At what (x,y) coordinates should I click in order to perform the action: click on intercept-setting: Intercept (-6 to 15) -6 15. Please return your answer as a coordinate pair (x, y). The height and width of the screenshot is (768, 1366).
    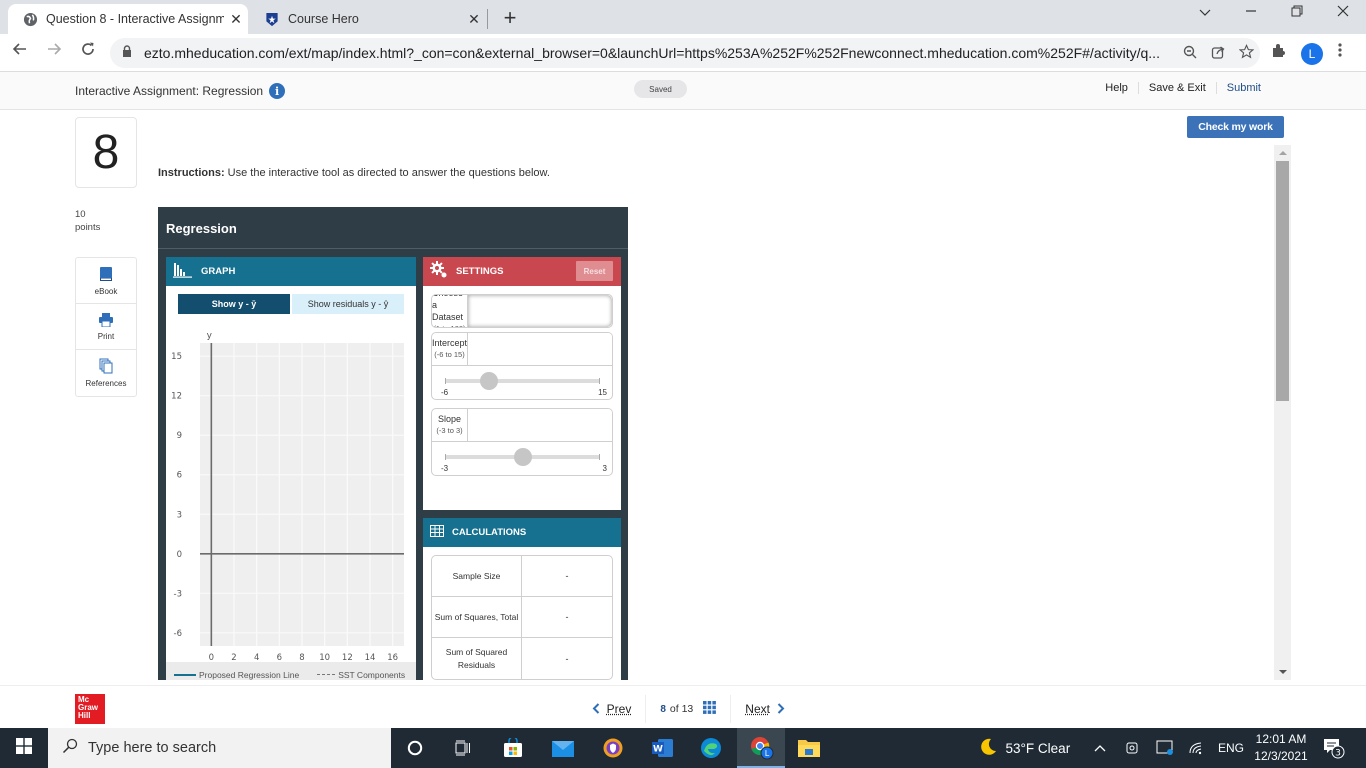
    Looking at the image, I should click on (522, 366).